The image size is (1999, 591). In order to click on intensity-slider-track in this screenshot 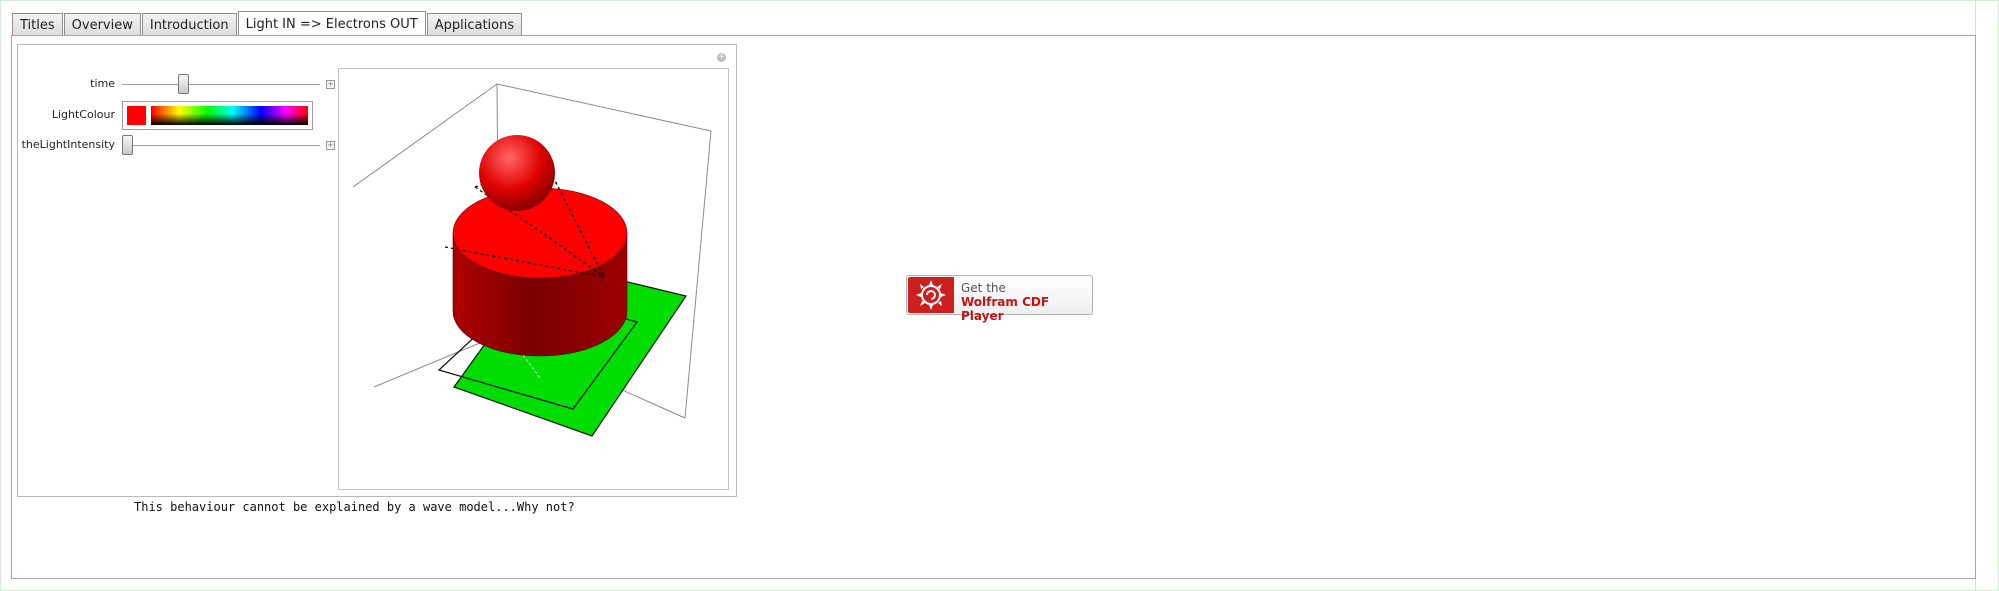, I will do `click(221, 145)`.